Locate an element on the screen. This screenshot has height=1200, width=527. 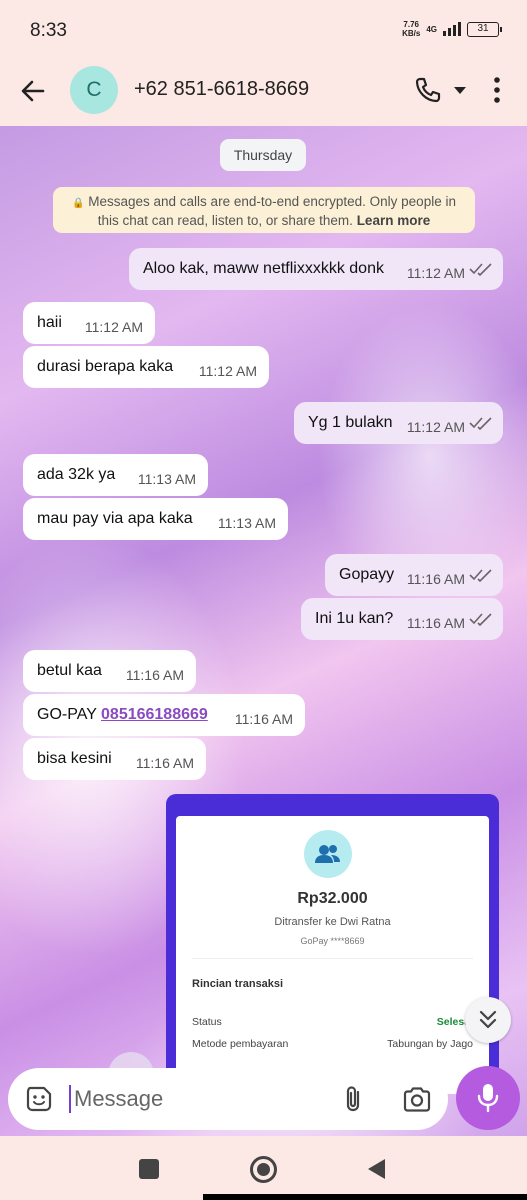
status-time: 8:33 is located at coordinates (48, 30).